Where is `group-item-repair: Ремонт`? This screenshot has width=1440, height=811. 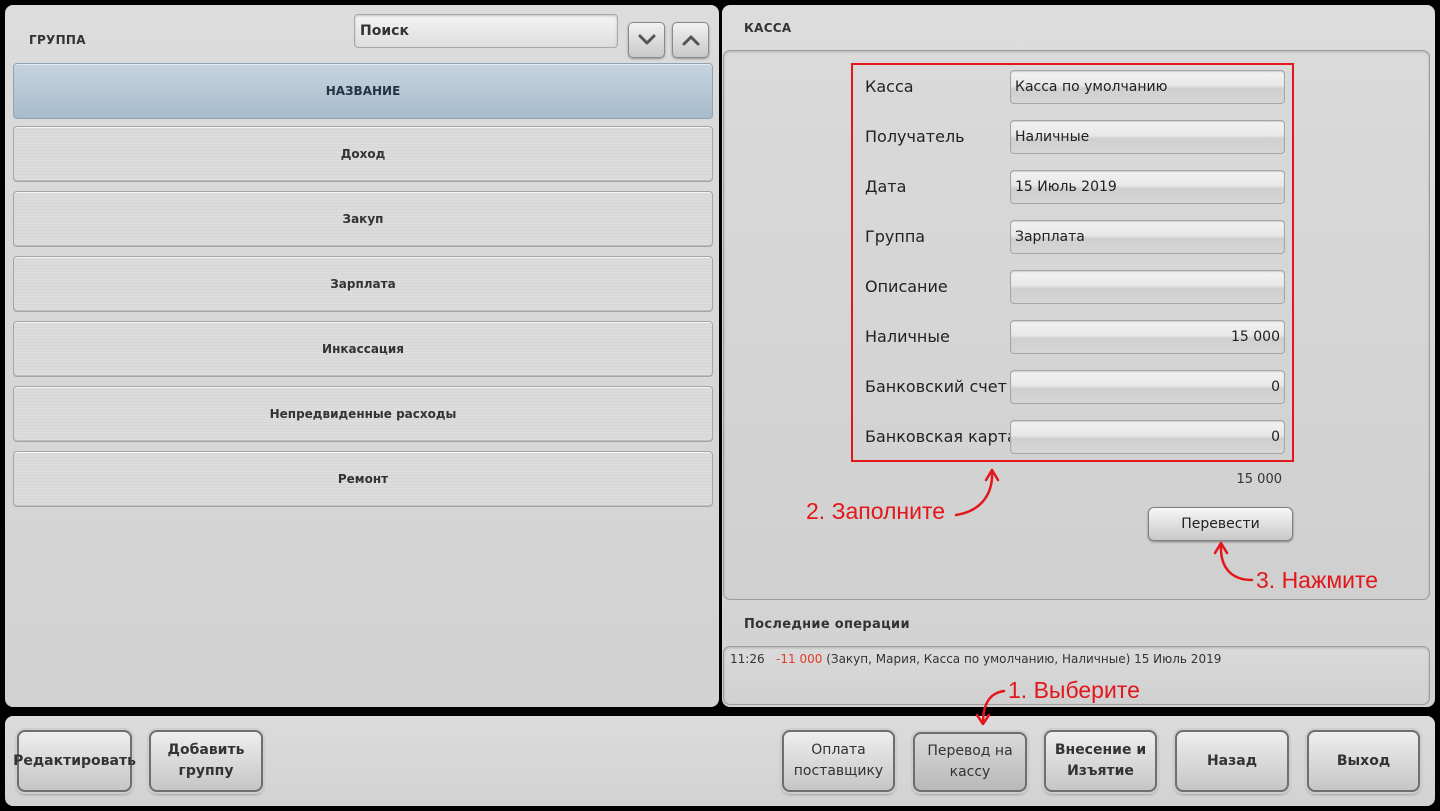 group-item-repair: Ремонт is located at coordinates (363, 479).